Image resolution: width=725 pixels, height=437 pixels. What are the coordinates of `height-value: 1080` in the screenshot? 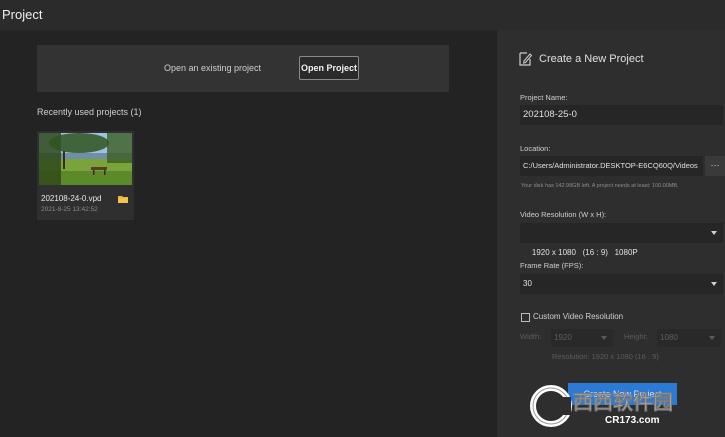 It's located at (669, 337).